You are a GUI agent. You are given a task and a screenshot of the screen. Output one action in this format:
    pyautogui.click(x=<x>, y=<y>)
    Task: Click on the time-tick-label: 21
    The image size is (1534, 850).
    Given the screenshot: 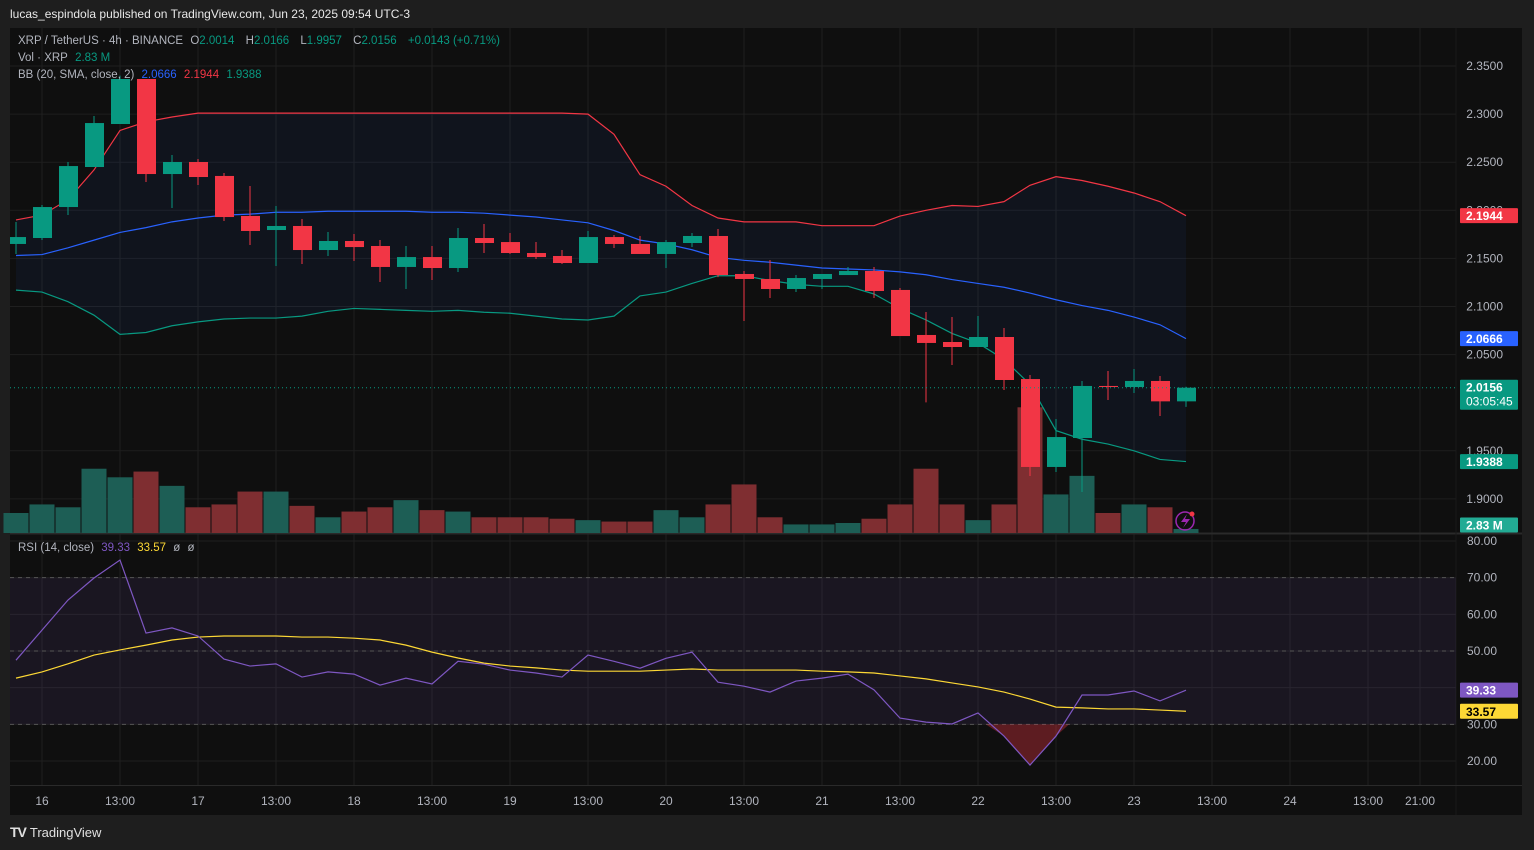 What is the action you would take?
    pyautogui.click(x=822, y=801)
    